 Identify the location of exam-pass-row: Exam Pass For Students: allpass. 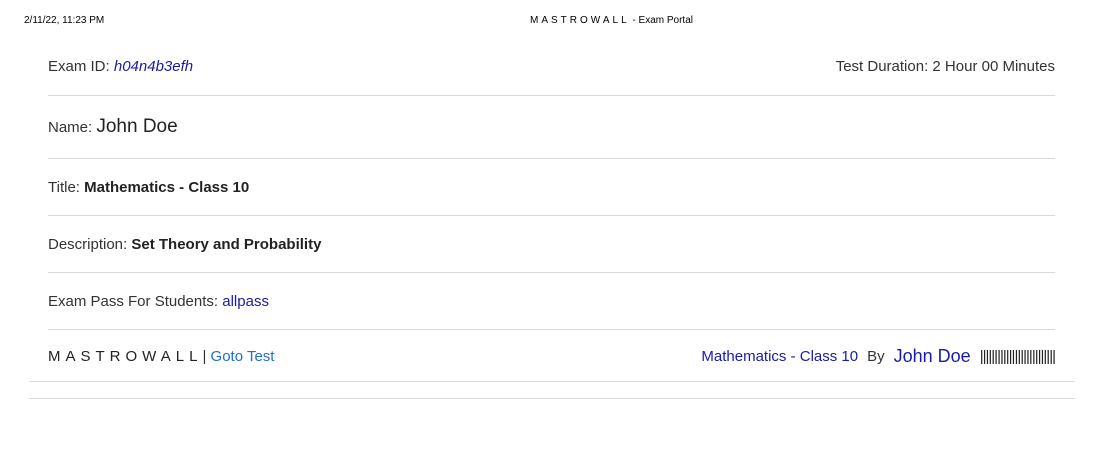
(551, 301).